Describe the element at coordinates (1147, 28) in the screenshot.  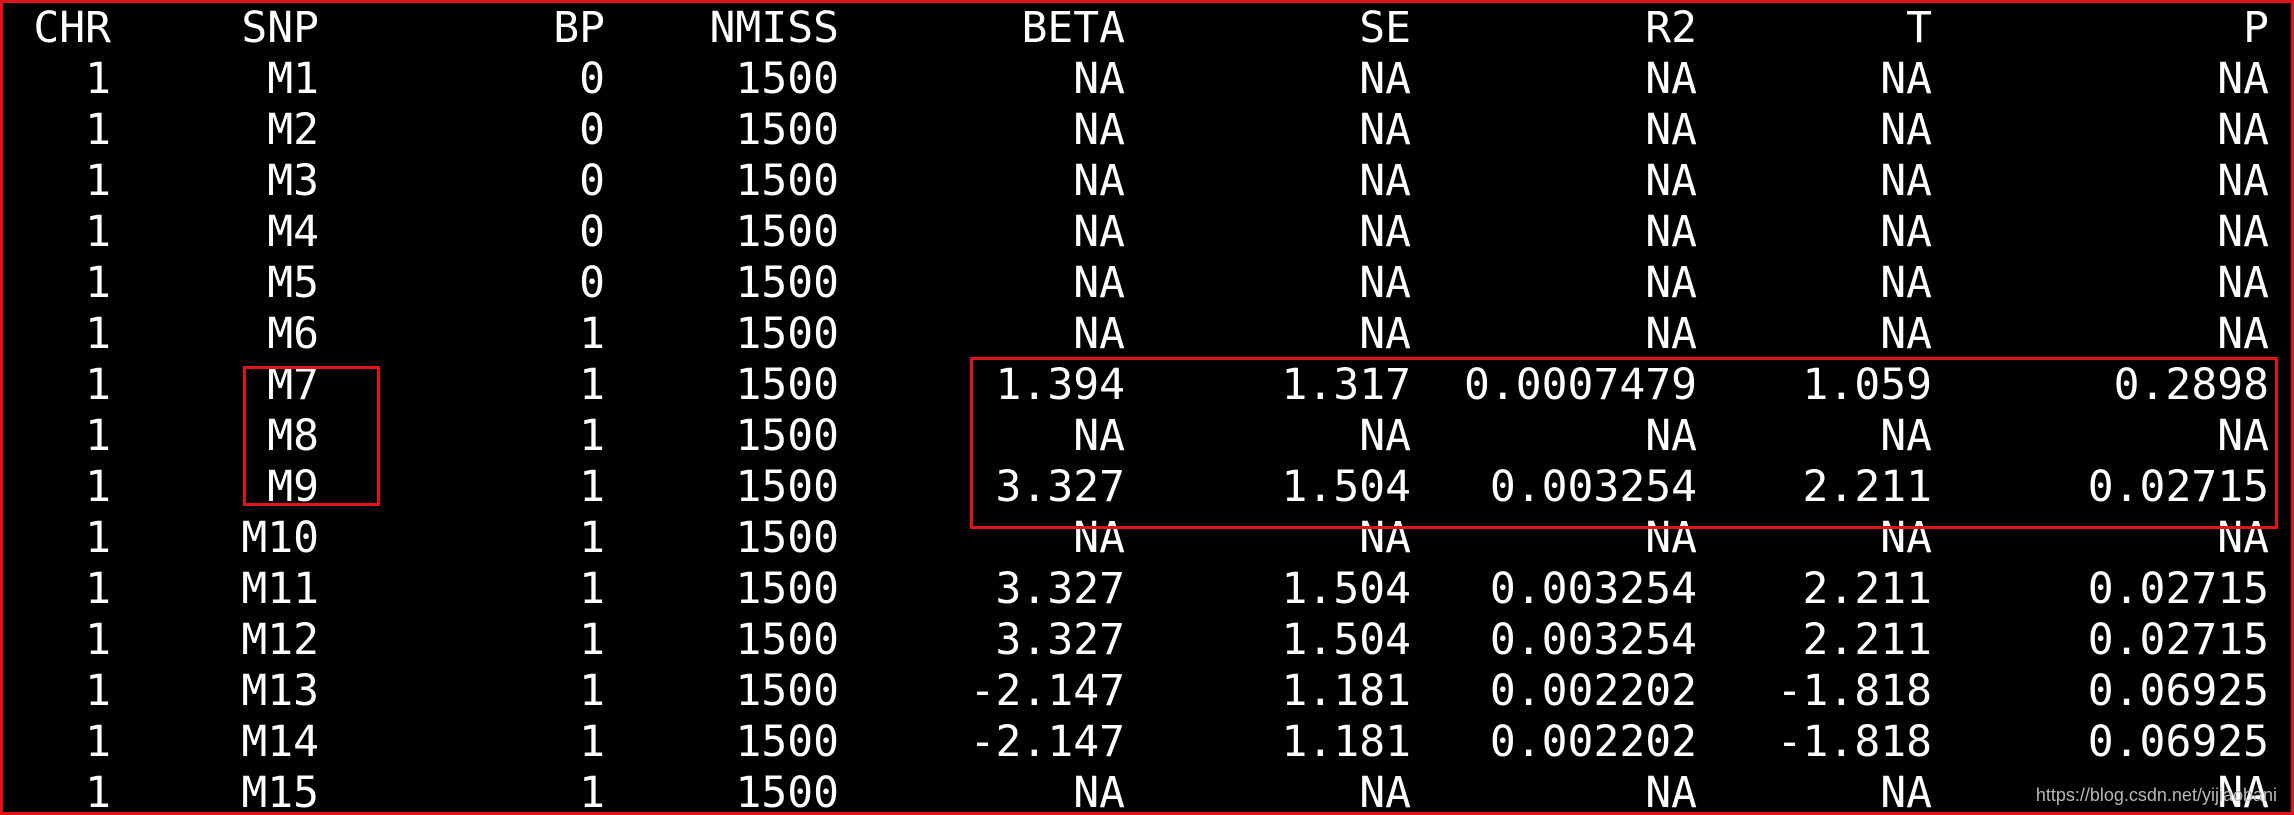
I see `table-header-row: CHR SNP BP NMISS BETA SE R2 T P` at that location.